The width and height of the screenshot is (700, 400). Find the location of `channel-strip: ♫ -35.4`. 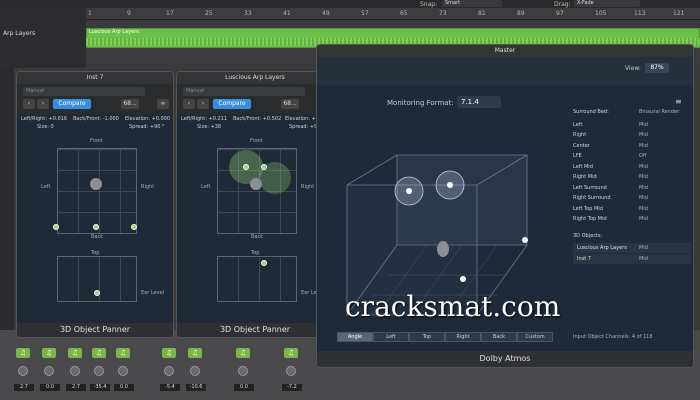

channel-strip: ♫ -35.4 is located at coordinates (100, 366).